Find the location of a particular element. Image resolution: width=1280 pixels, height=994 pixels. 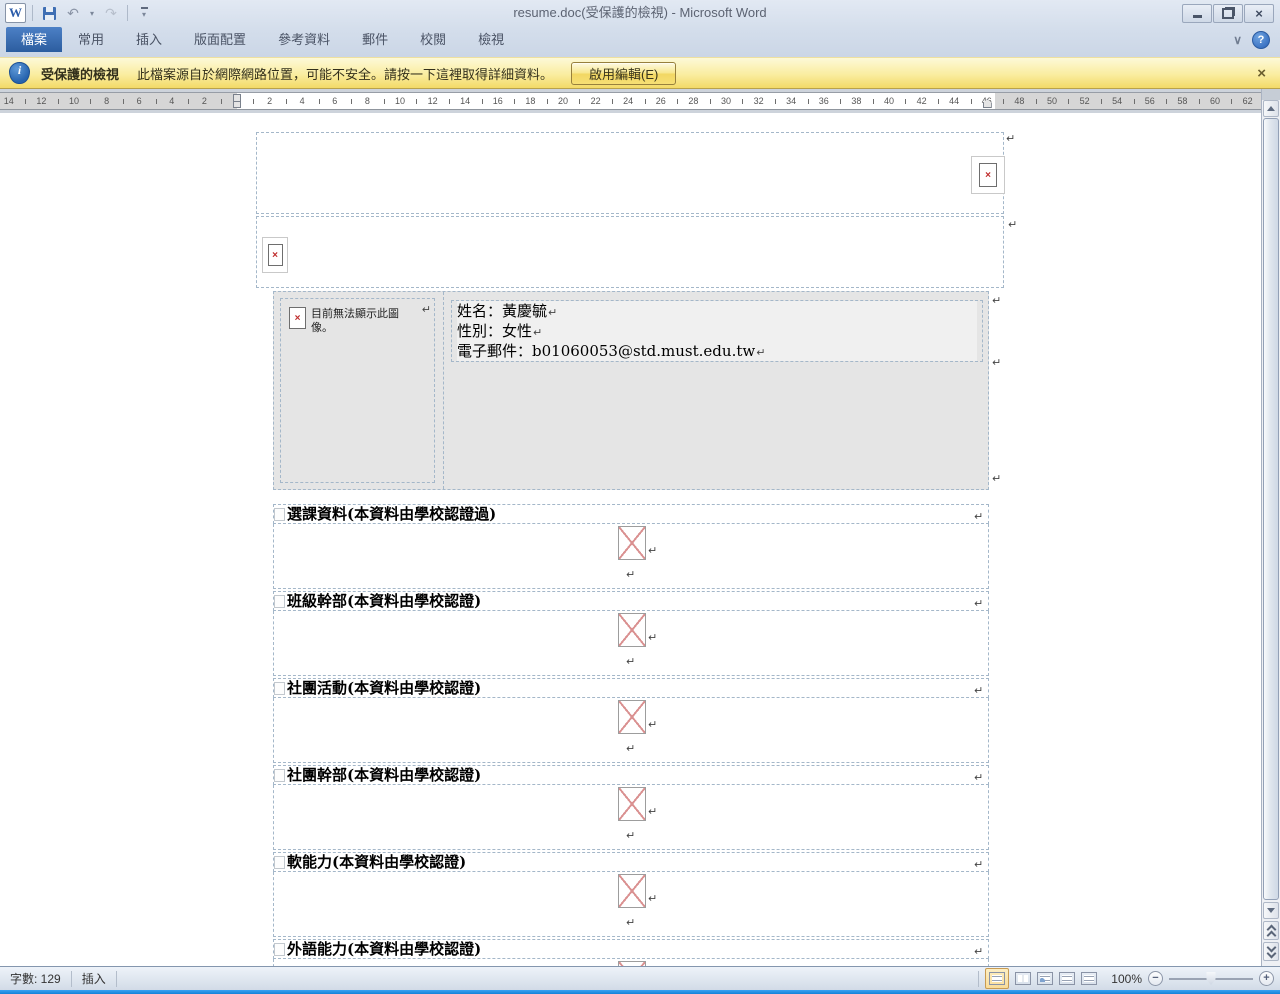

taskbar-edge is located at coordinates (640, 992).